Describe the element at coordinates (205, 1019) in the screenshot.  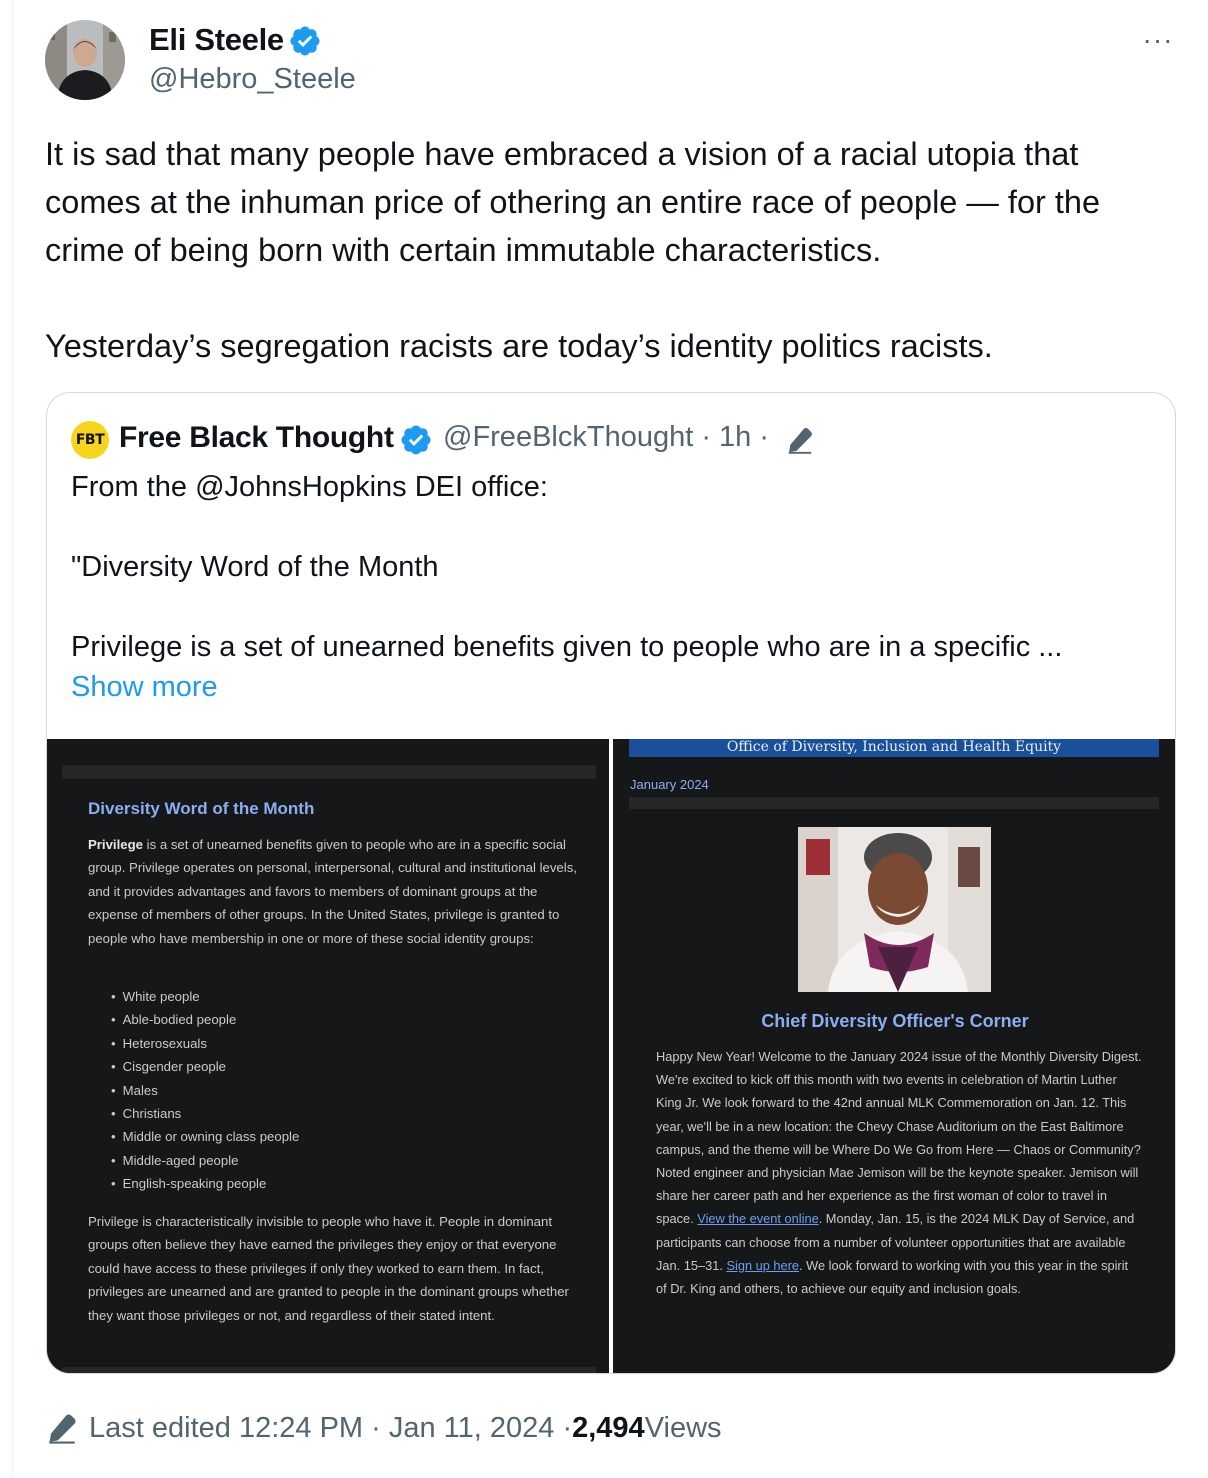
I see `list-item: Able-bodied people` at that location.